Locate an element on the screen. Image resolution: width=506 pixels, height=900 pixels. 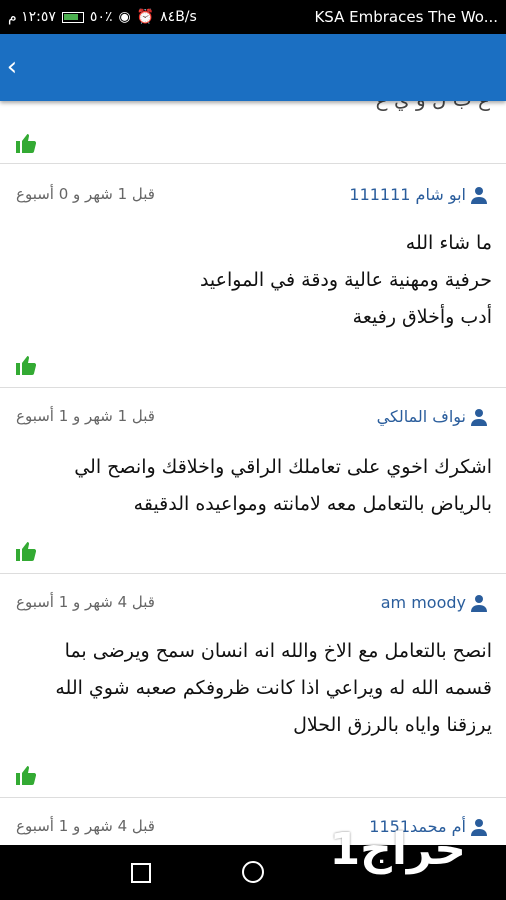
comment-line: حرفية ومهنية عالية ودقة في المواعيد is located at coordinates (345, 280).